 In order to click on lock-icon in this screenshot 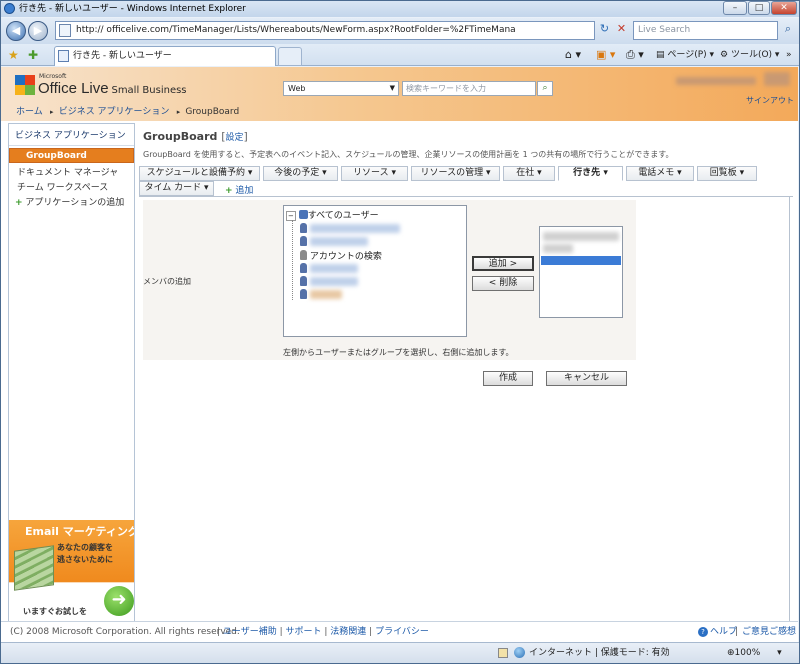, I will do `click(503, 653)`.